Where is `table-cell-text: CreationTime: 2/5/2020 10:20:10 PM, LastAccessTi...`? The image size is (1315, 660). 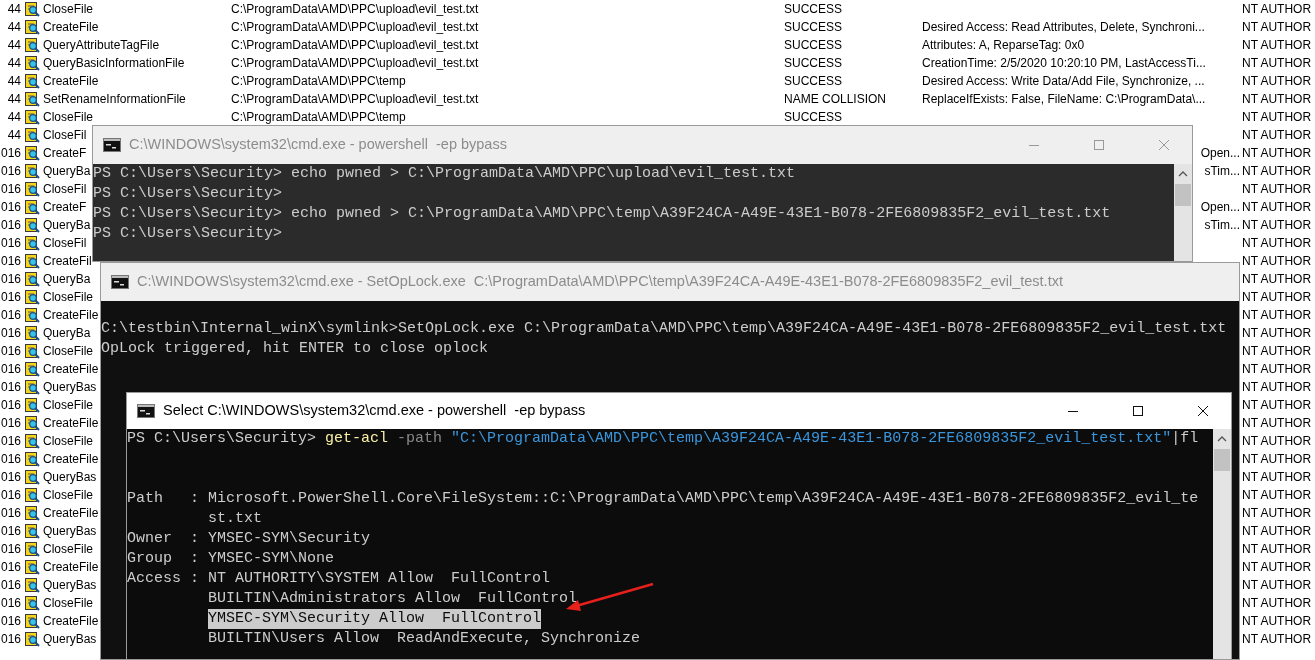 table-cell-text: CreationTime: 2/5/2020 10:20:10 PM, LastAccessTi... is located at coordinates (1064, 63).